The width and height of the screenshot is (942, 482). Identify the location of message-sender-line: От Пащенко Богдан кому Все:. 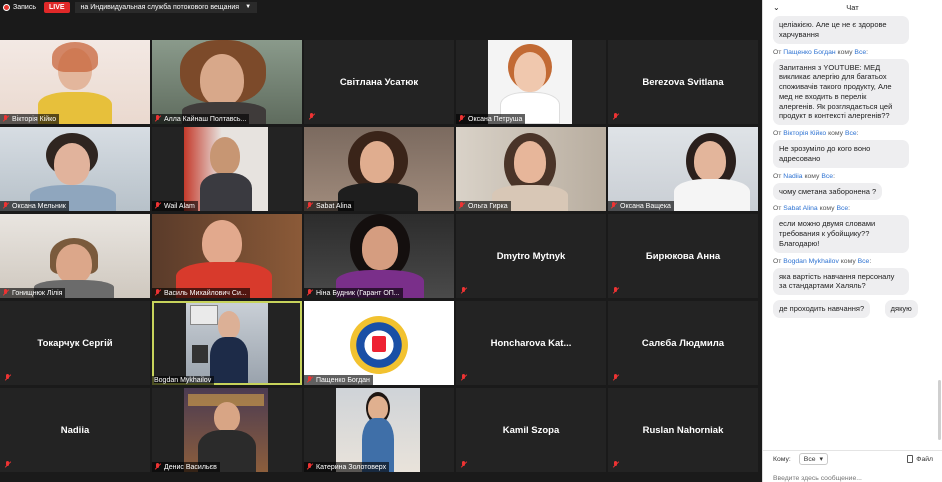
(821, 52).